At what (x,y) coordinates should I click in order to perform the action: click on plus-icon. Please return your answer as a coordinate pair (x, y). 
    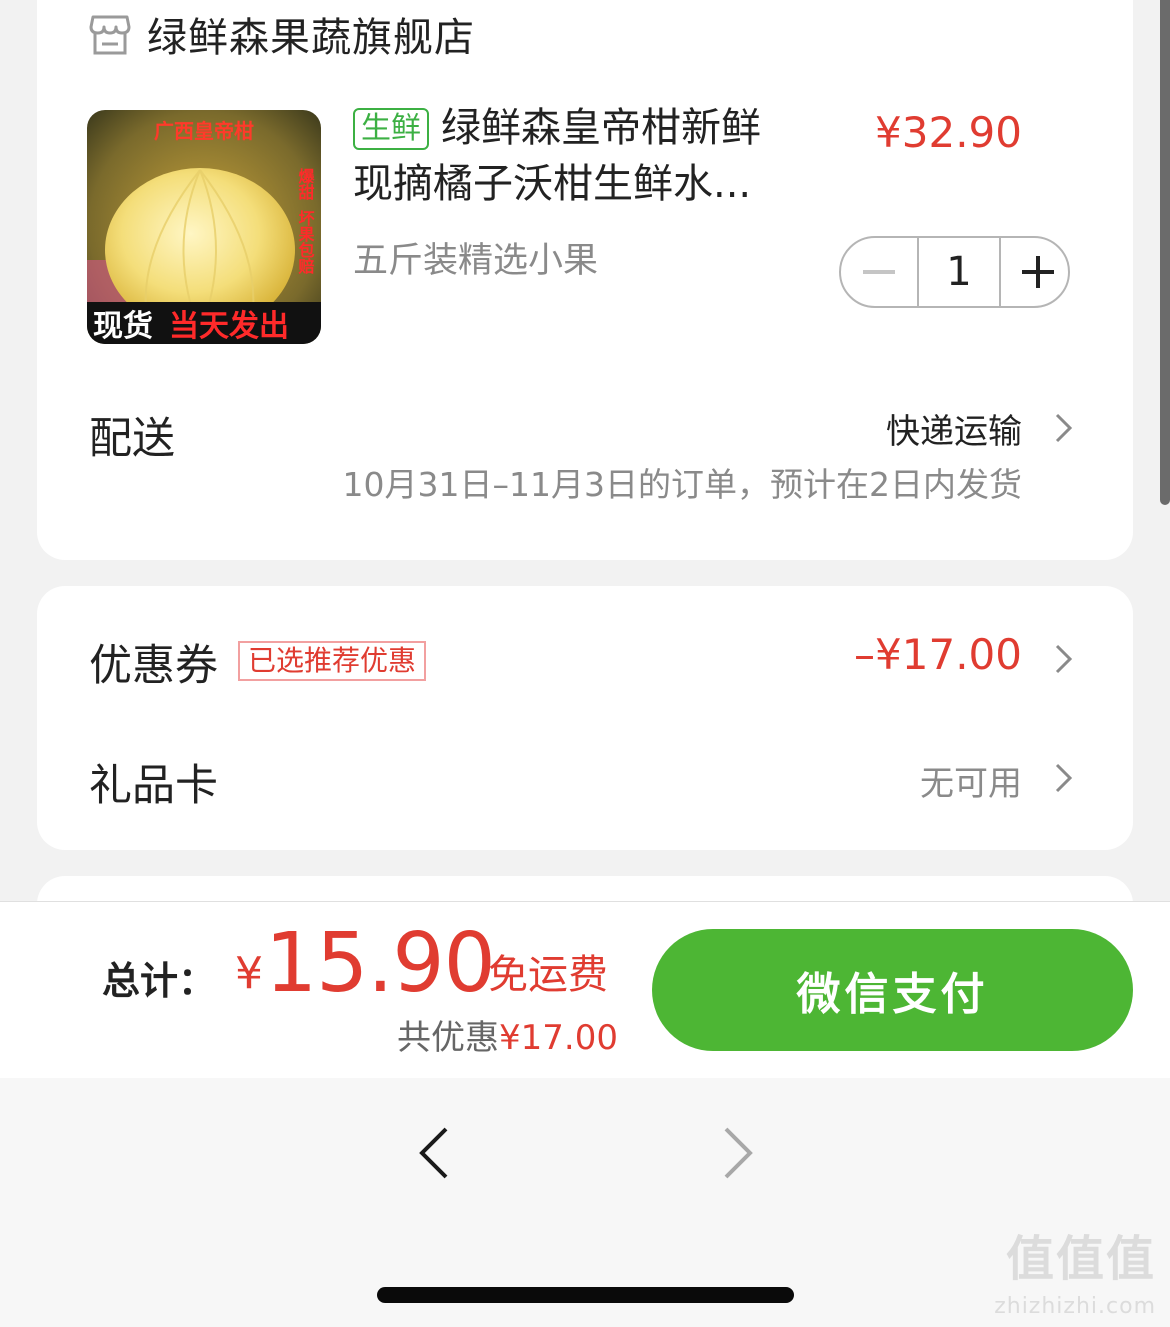
    Looking at the image, I should click on (1037, 272).